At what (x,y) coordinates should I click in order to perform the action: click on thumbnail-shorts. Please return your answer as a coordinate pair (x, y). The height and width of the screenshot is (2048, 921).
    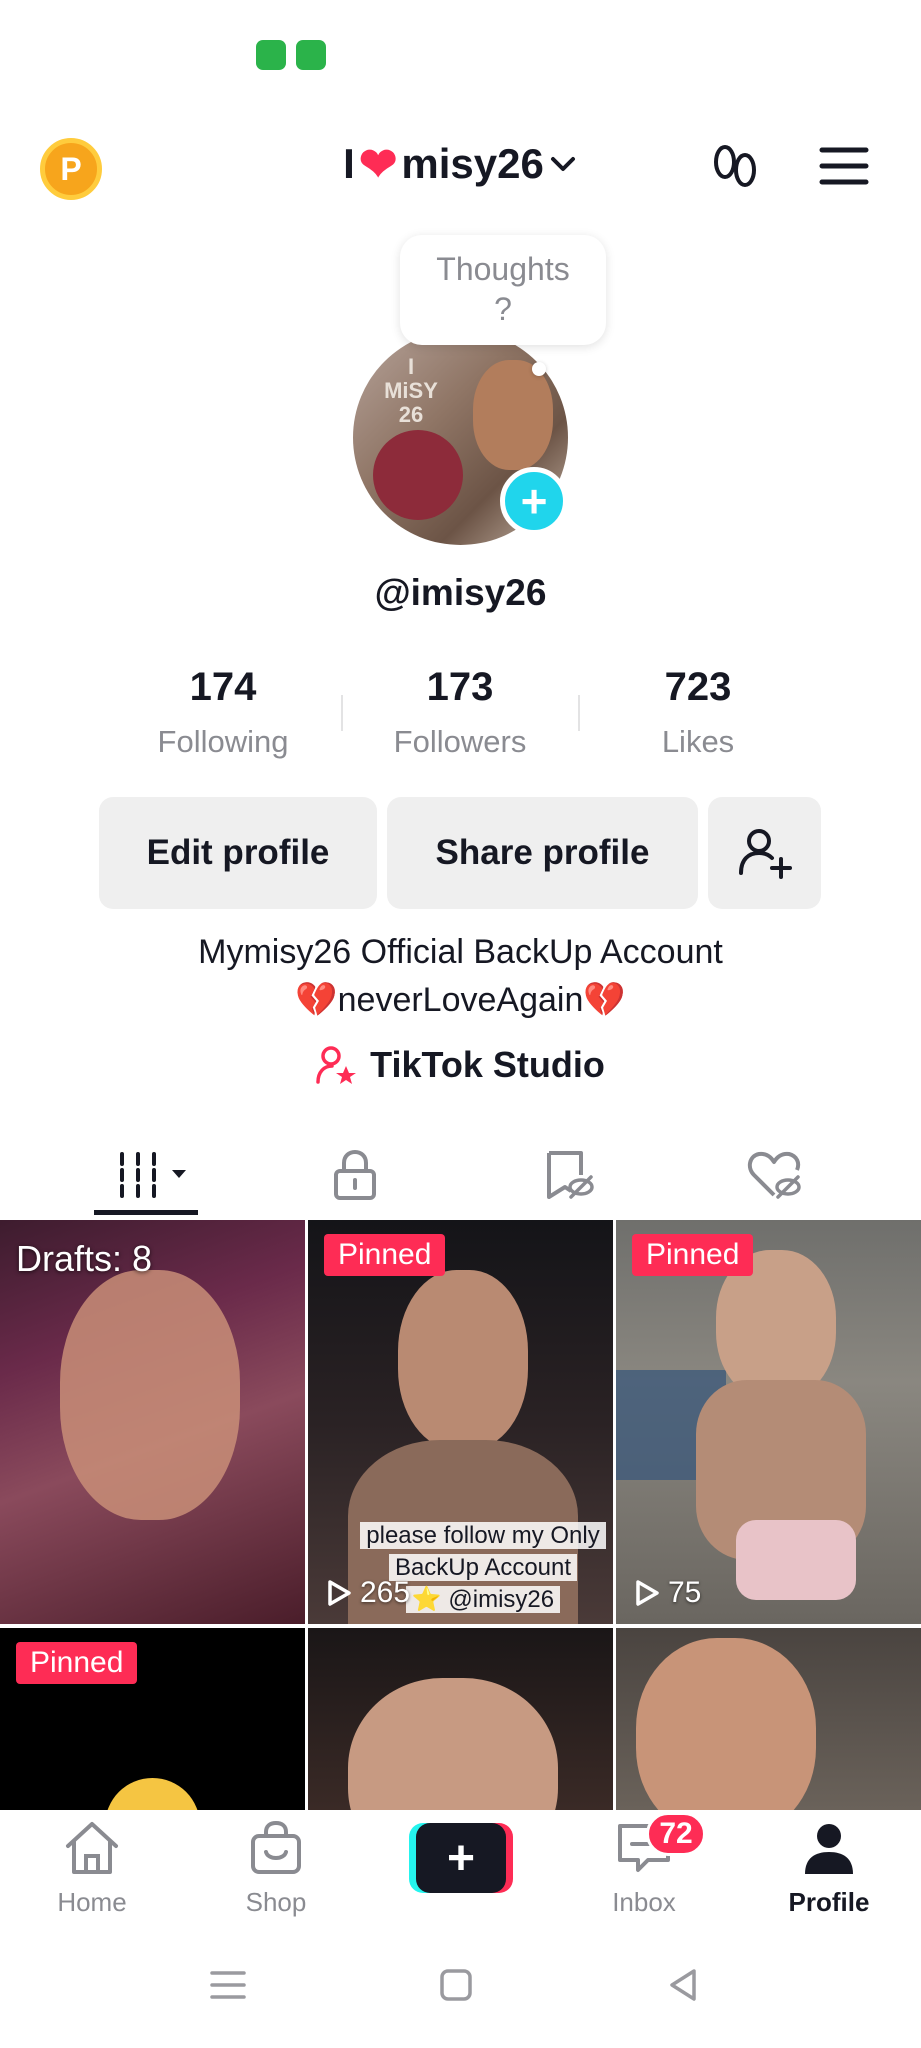
    Looking at the image, I should click on (796, 1560).